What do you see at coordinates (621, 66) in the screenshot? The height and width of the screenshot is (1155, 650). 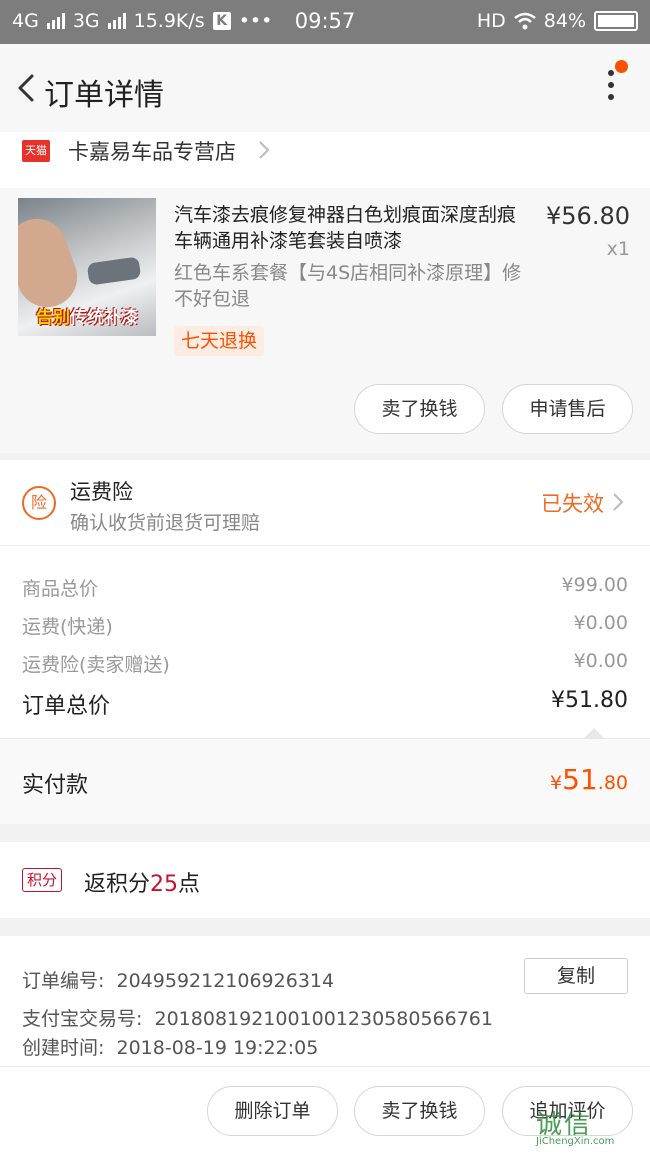 I see `notification-dot` at bounding box center [621, 66].